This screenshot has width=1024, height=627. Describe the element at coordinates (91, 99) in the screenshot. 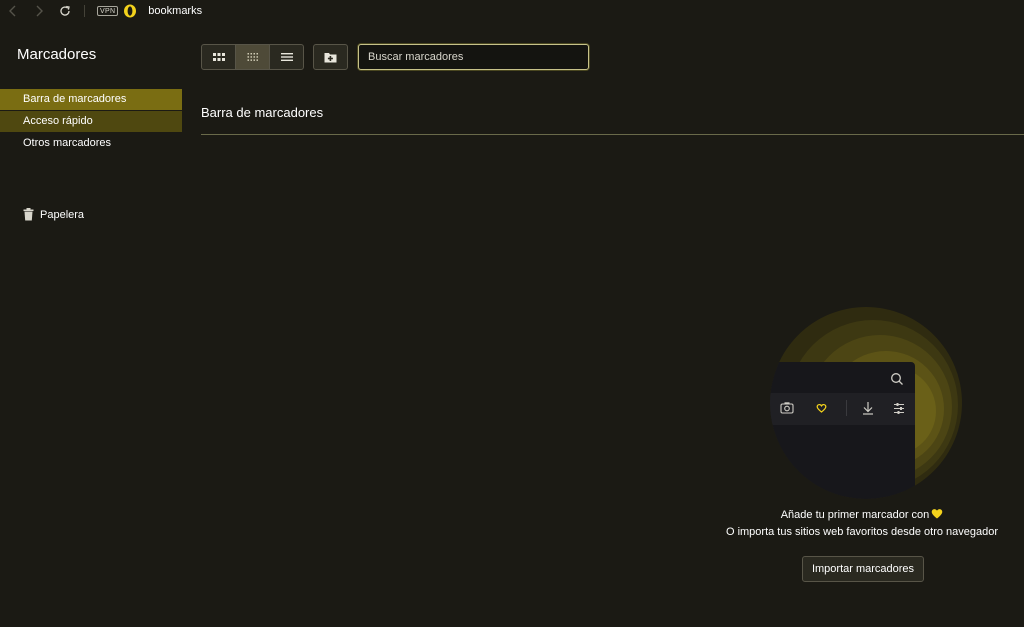

I see `sidebar-item-bookmarks-bar: Barra de marcadores` at that location.